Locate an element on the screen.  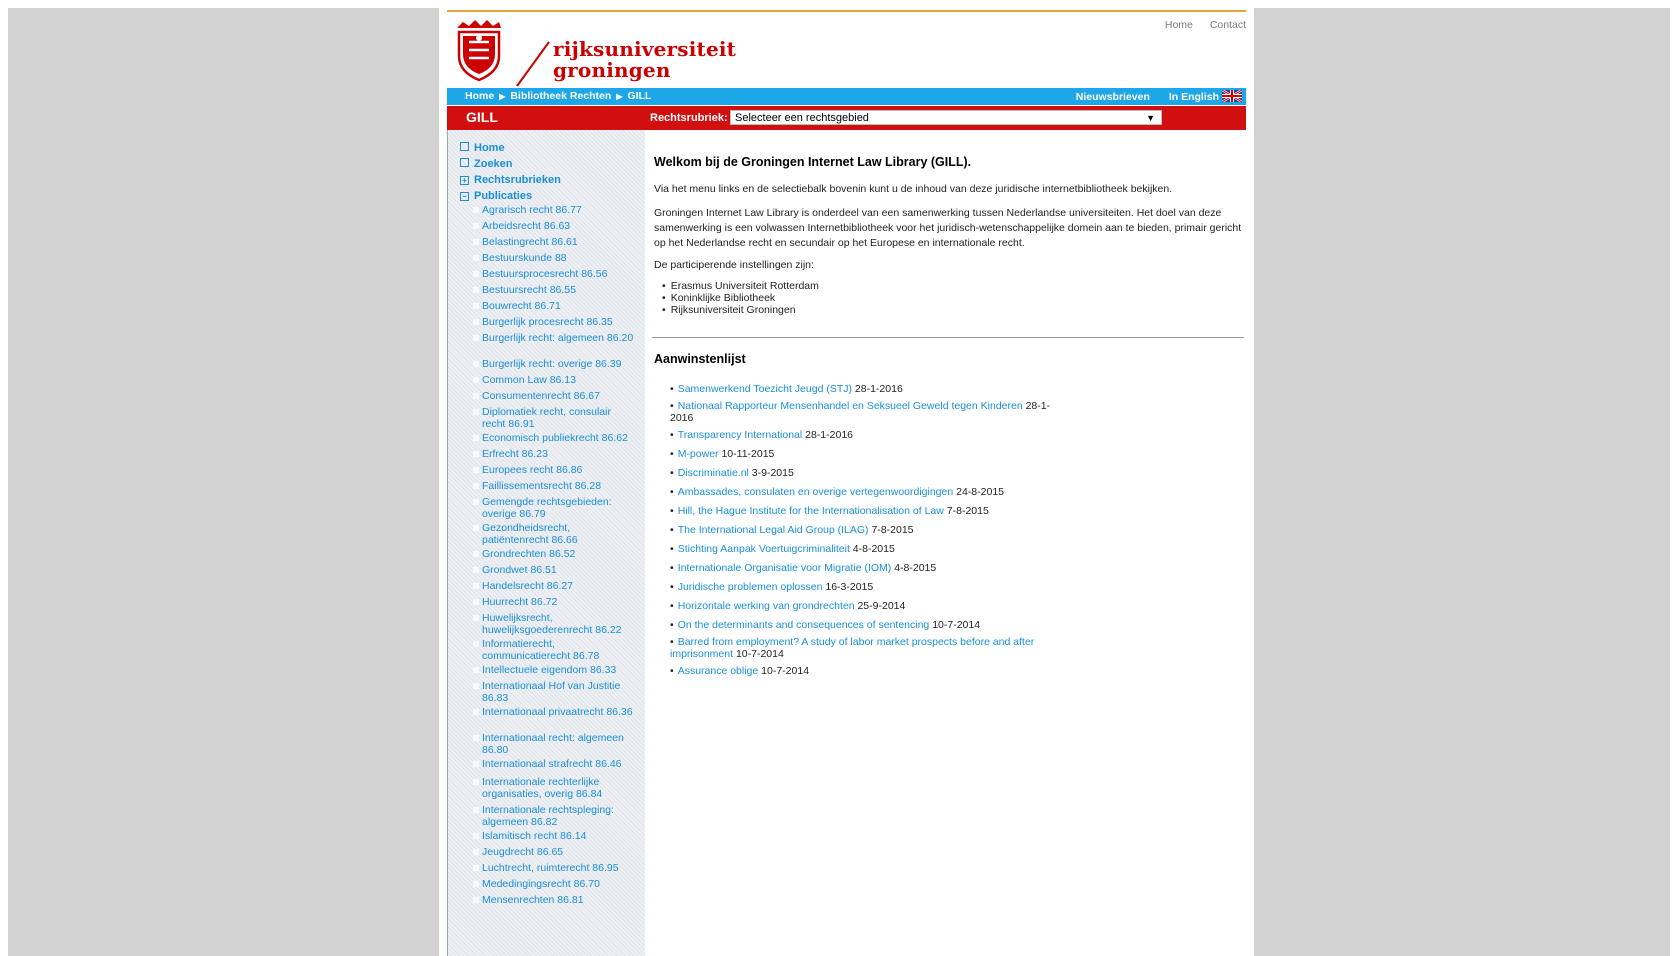
sidebar-publicatie-item: Internationaal privaatrecht 86.36 is located at coordinates (554, 712).